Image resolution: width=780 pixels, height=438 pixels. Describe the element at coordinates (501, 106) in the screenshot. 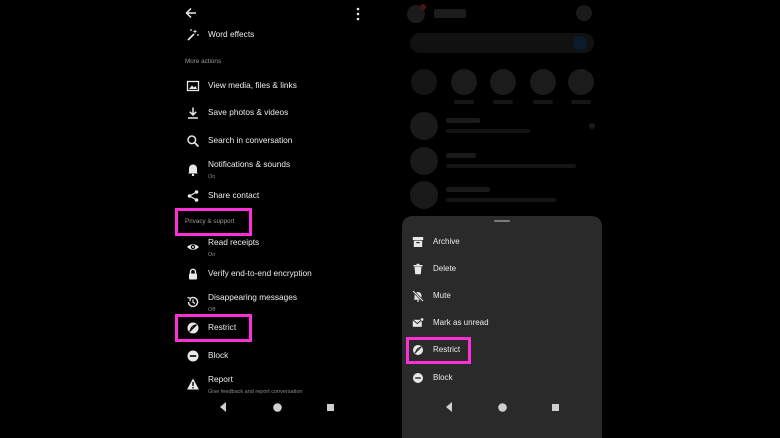

I see `dimmed-chat-list` at that location.